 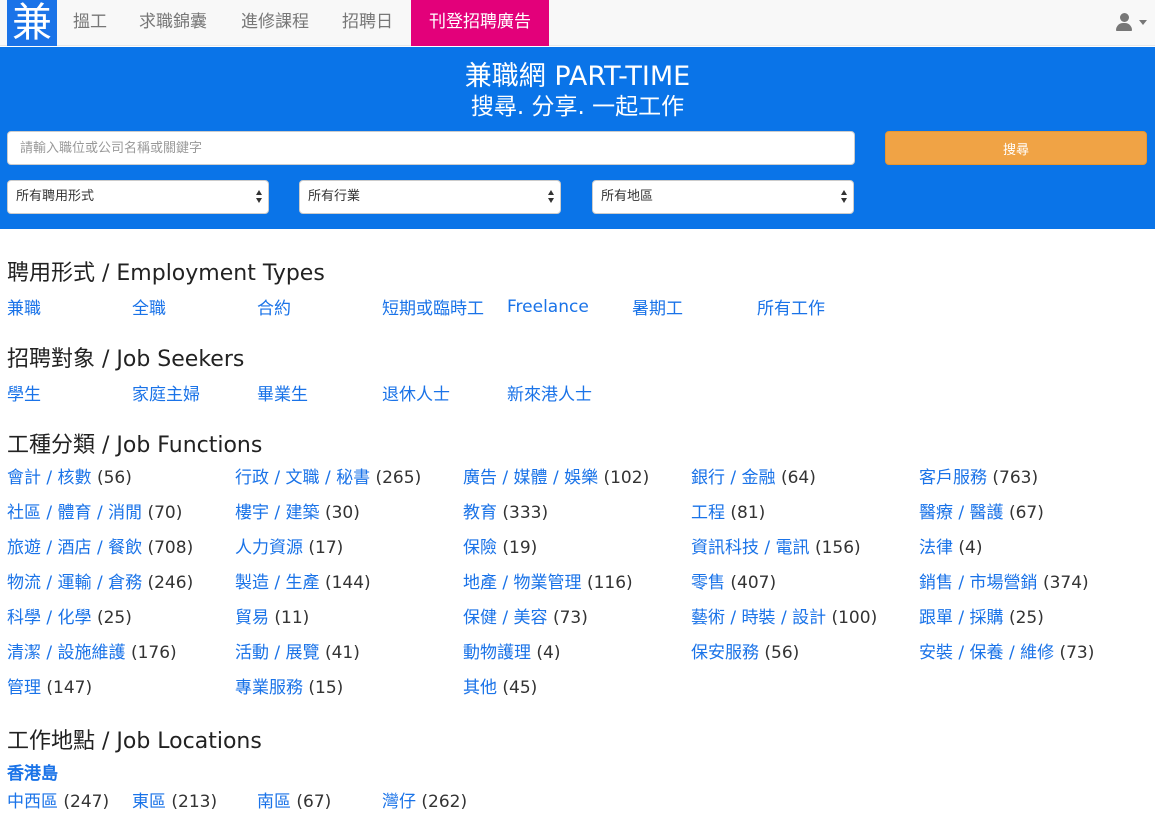 I want to click on job-function-link: 工程, so click(x=708, y=513).